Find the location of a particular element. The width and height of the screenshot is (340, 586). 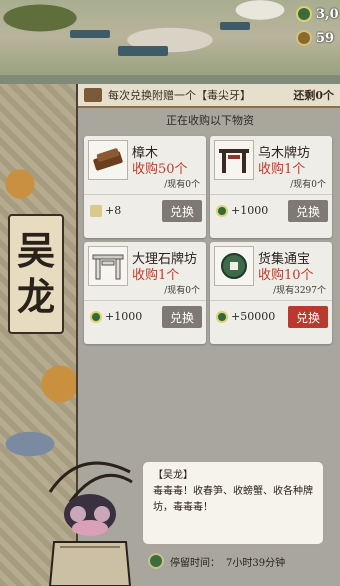

resource-coins-value: 3,0 is located at coordinates (327, 14).